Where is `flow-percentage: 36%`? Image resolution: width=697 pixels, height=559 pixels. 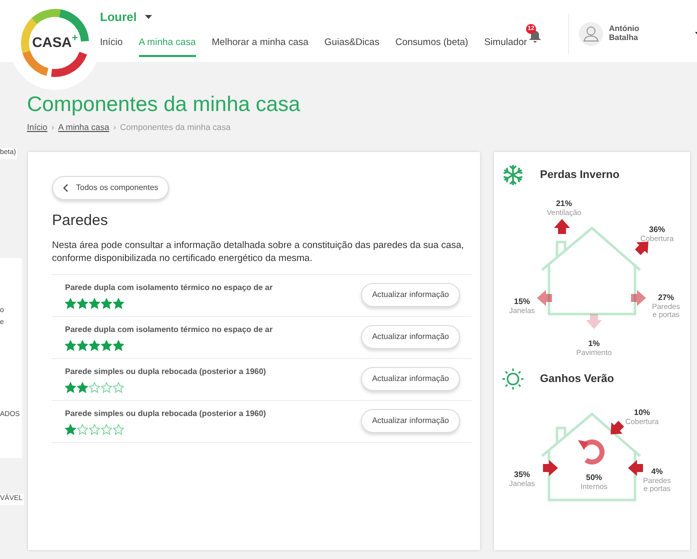 flow-percentage: 36% is located at coordinates (657, 230).